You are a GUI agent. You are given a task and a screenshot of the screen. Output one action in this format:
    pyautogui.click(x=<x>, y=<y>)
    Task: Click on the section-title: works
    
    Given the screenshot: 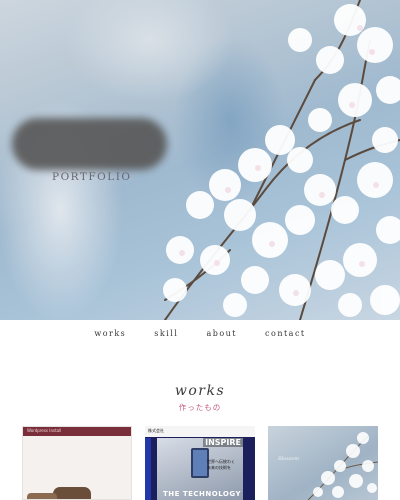 What is the action you would take?
    pyautogui.click(x=200, y=391)
    